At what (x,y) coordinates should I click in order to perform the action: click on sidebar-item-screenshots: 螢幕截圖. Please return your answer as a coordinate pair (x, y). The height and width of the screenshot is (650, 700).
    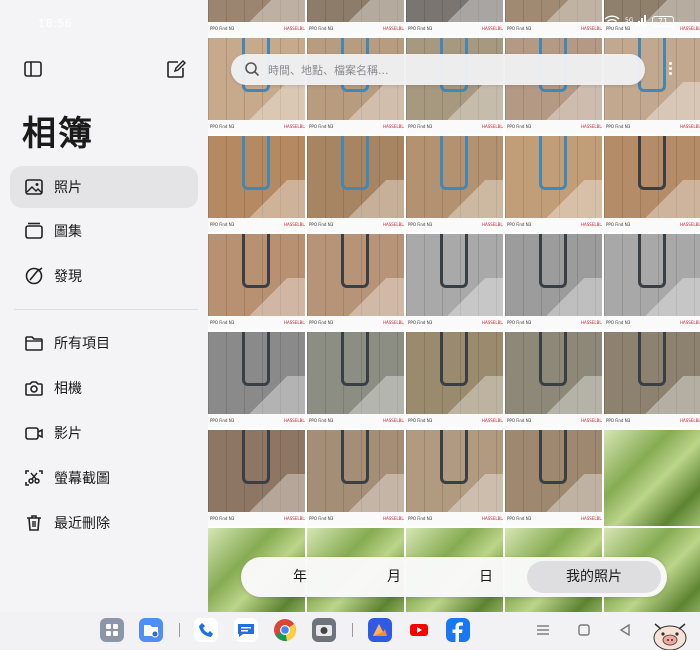
    Looking at the image, I should click on (104, 478).